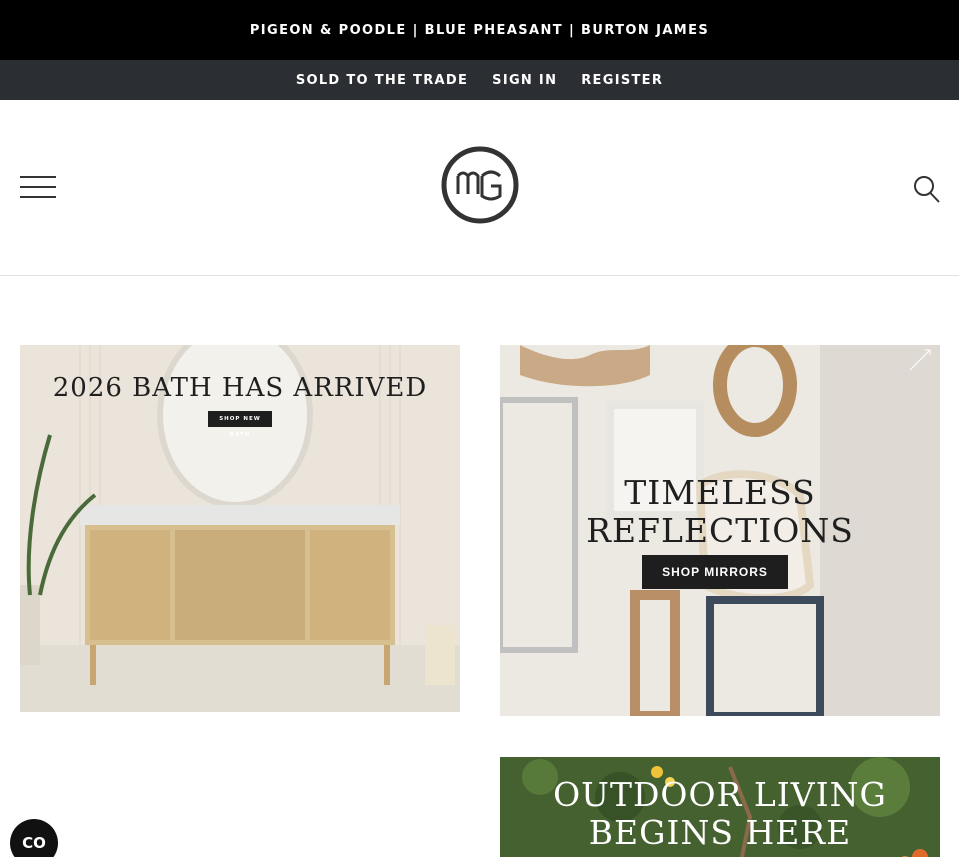 This screenshot has width=959, height=857. Describe the element at coordinates (715, 572) in the screenshot. I see `shop-mirrors-button: SHOP MIRRORS` at that location.